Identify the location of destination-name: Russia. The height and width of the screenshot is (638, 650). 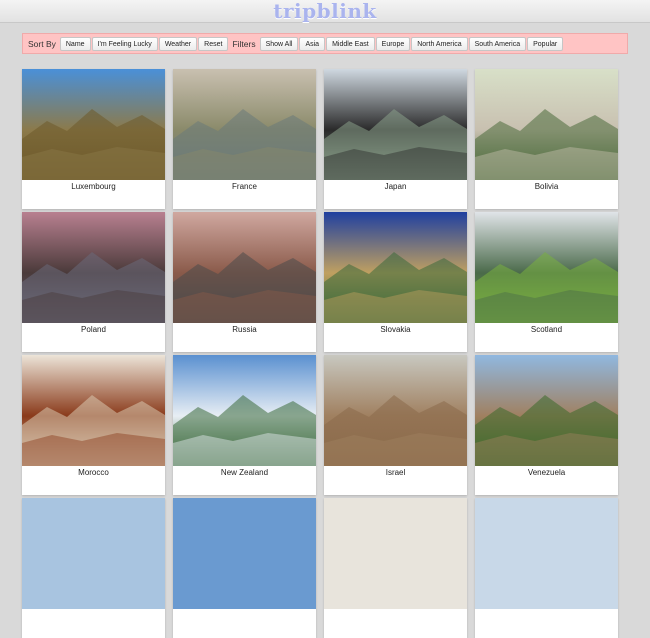
(244, 329).